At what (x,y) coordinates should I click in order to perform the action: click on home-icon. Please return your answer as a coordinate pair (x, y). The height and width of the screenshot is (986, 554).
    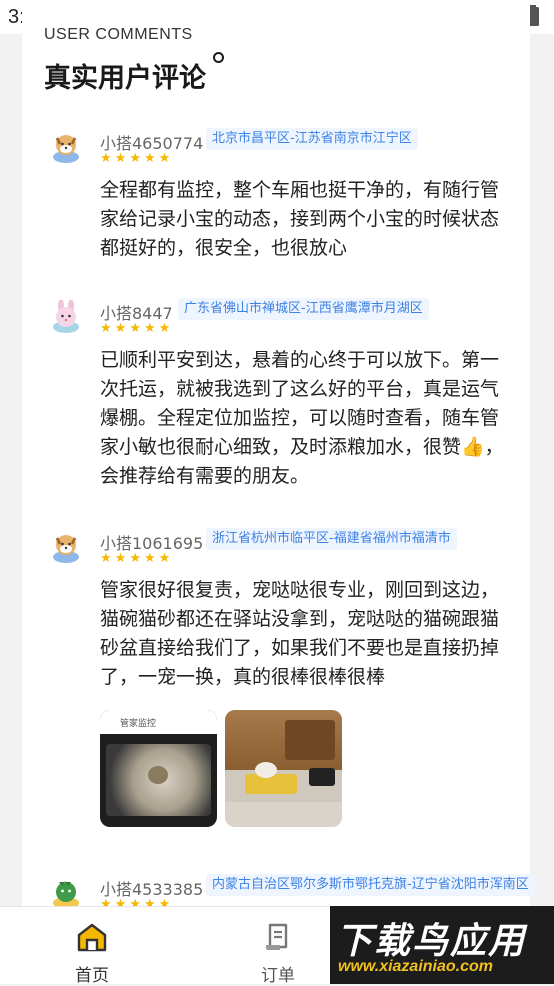
    Looking at the image, I should click on (92, 937).